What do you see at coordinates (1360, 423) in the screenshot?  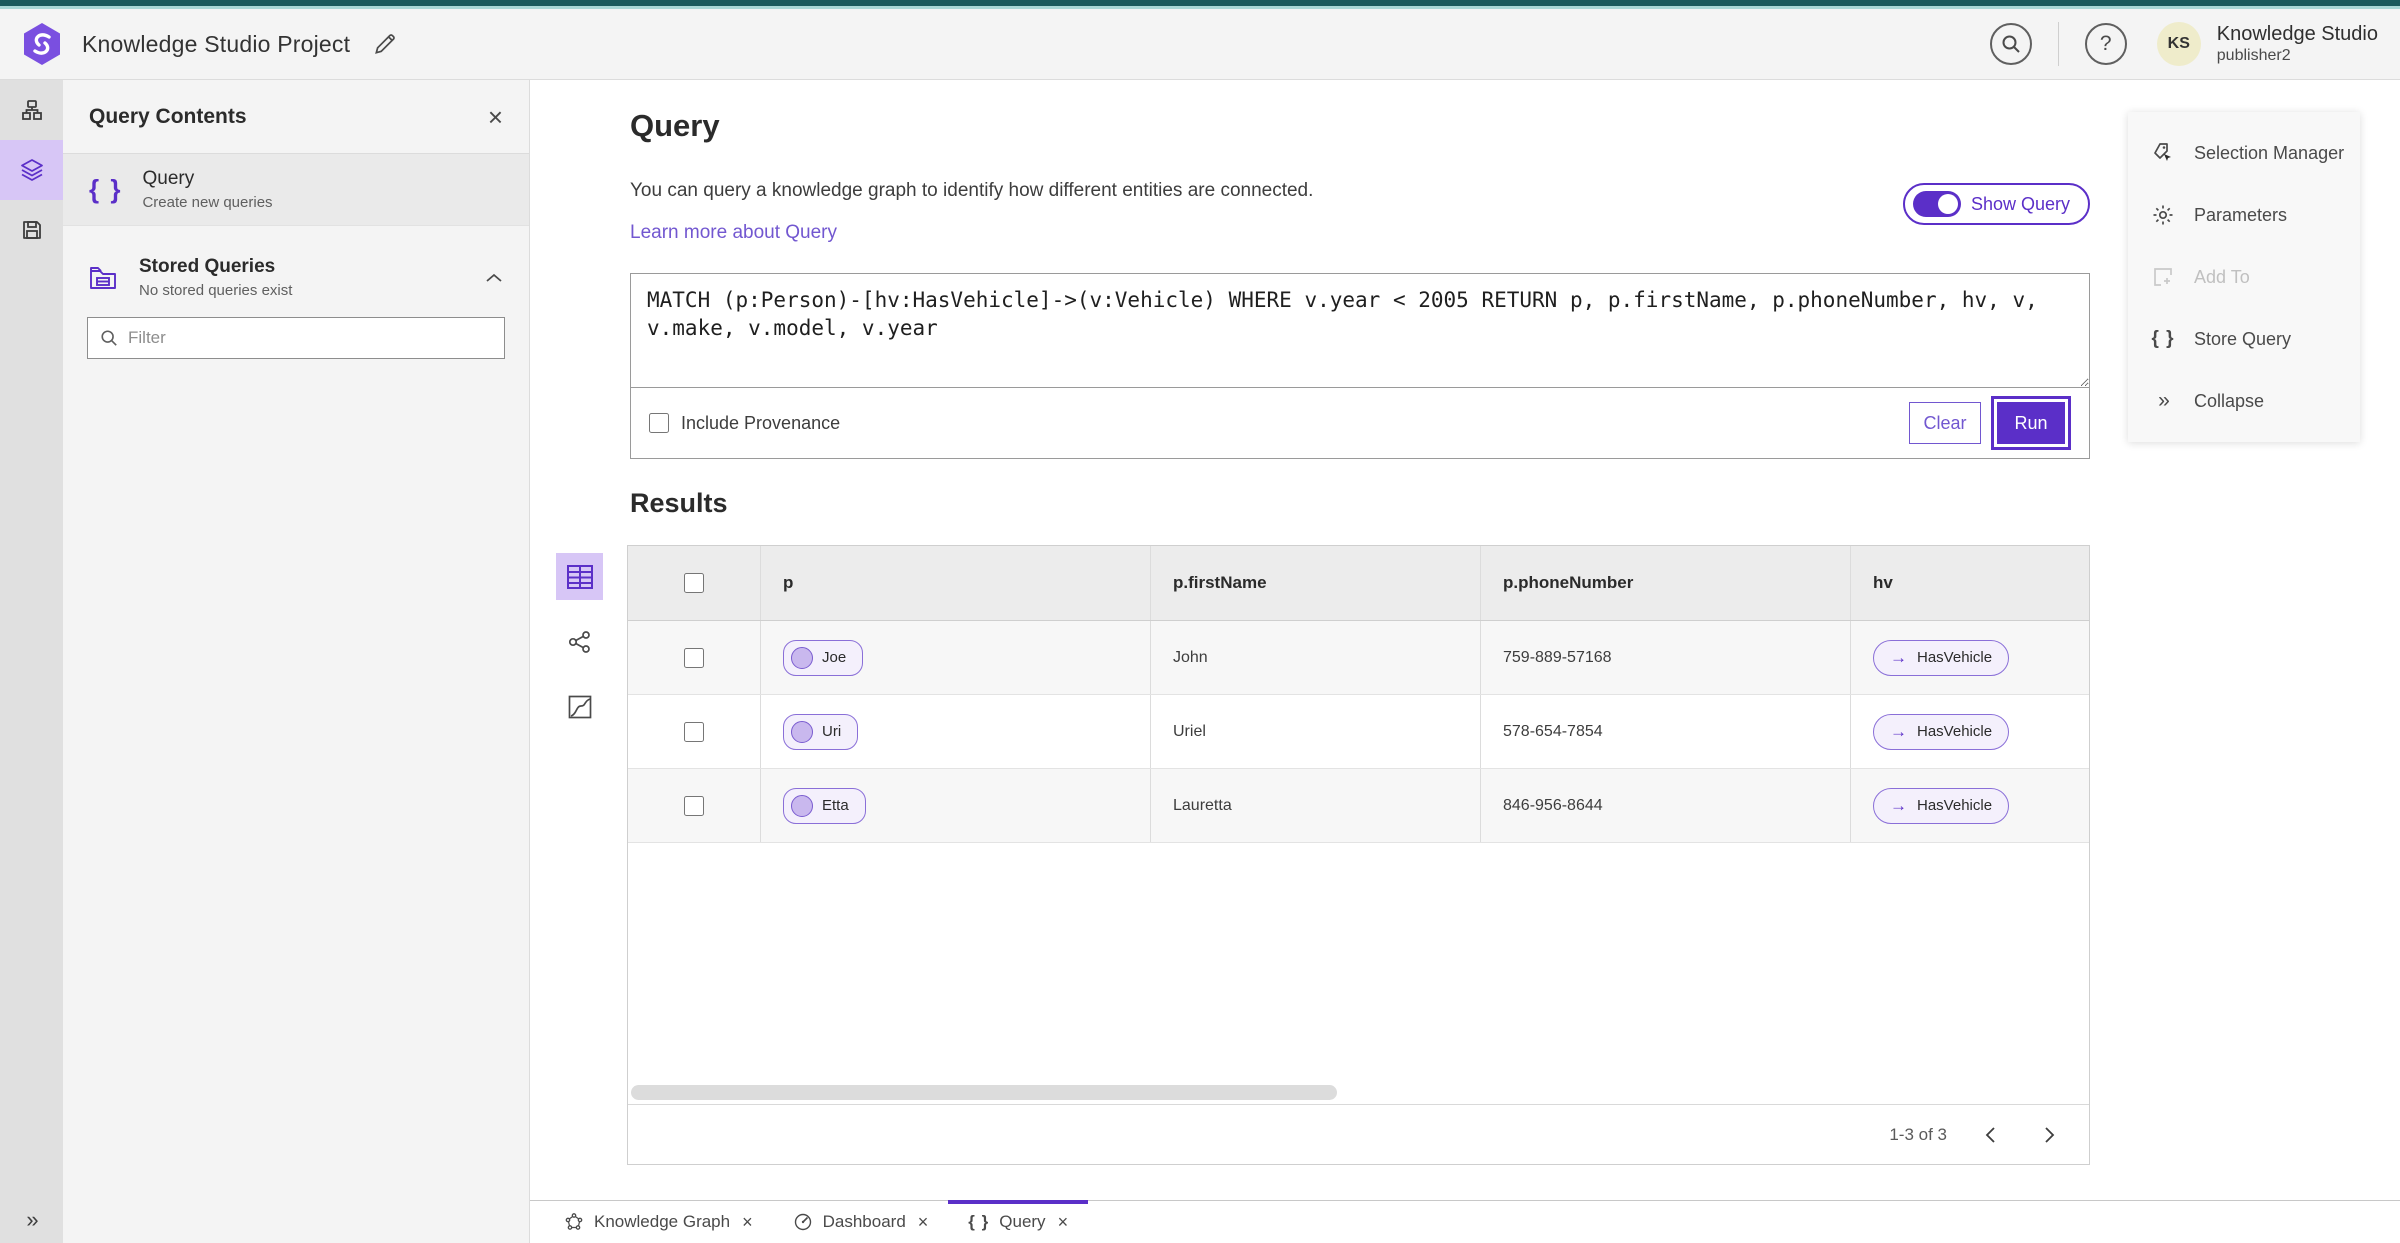 I see `query-editor-footer: Include Provenance Clear Run` at bounding box center [1360, 423].